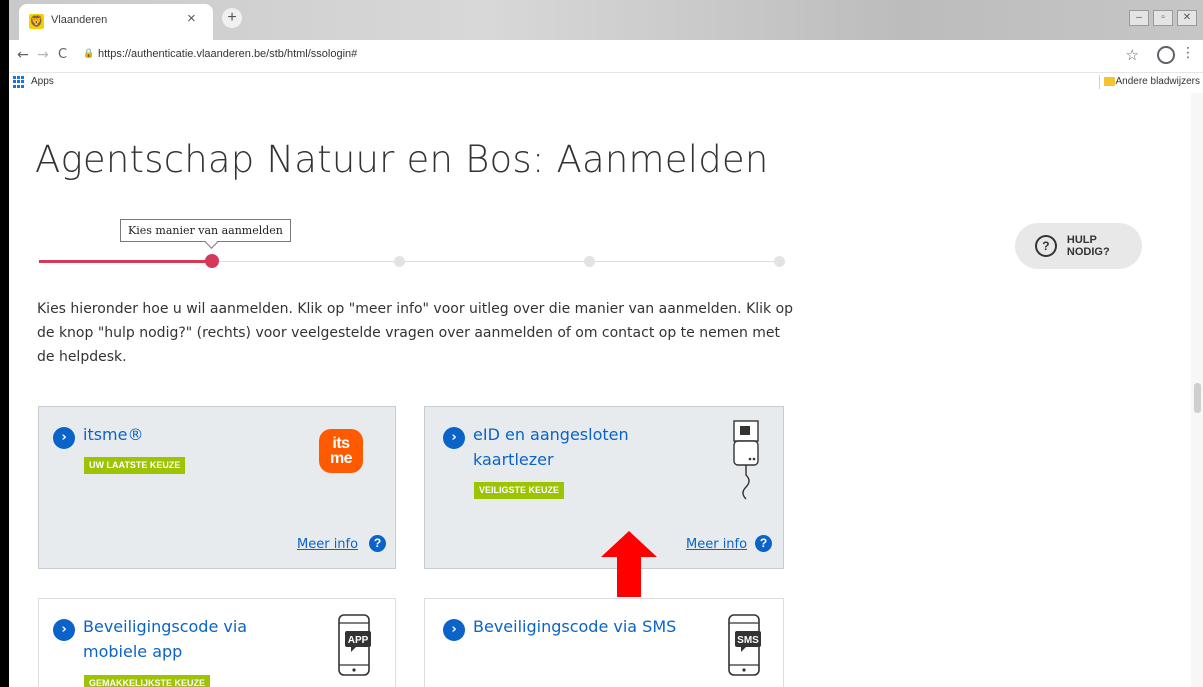 The height and width of the screenshot is (687, 1203). Describe the element at coordinates (36, 21) in the screenshot. I see `vlaanderen-favicon-icon: 🦁` at that location.